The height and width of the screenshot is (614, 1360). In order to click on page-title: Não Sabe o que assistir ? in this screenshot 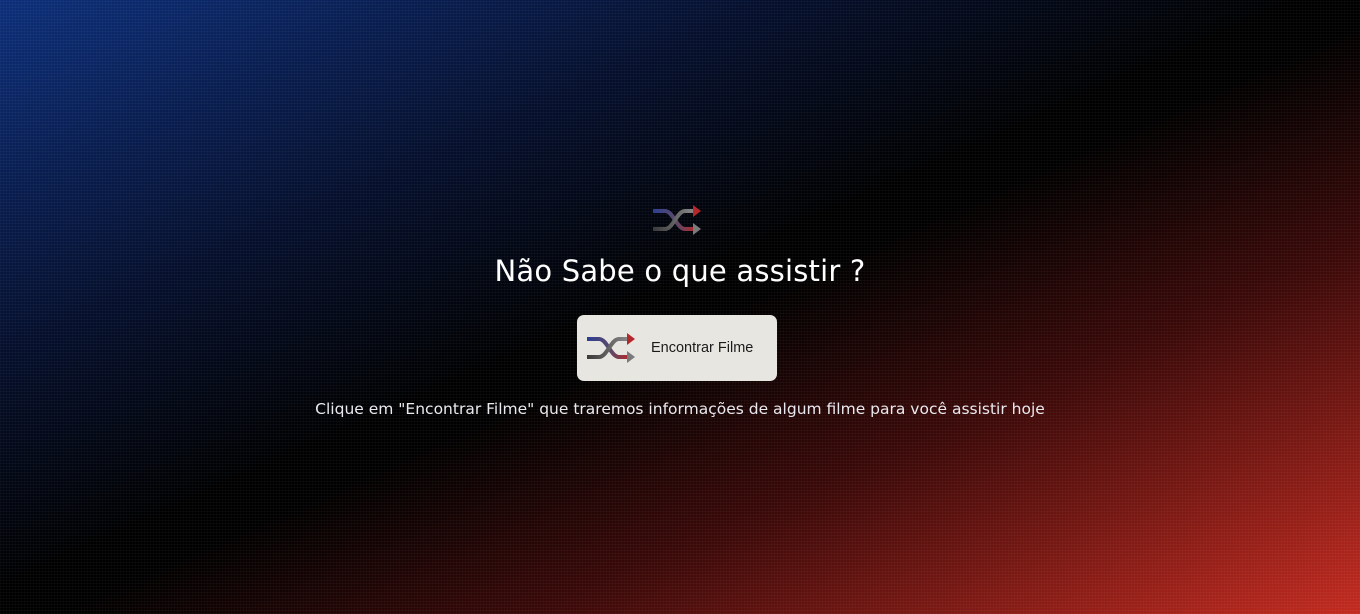, I will do `click(680, 271)`.